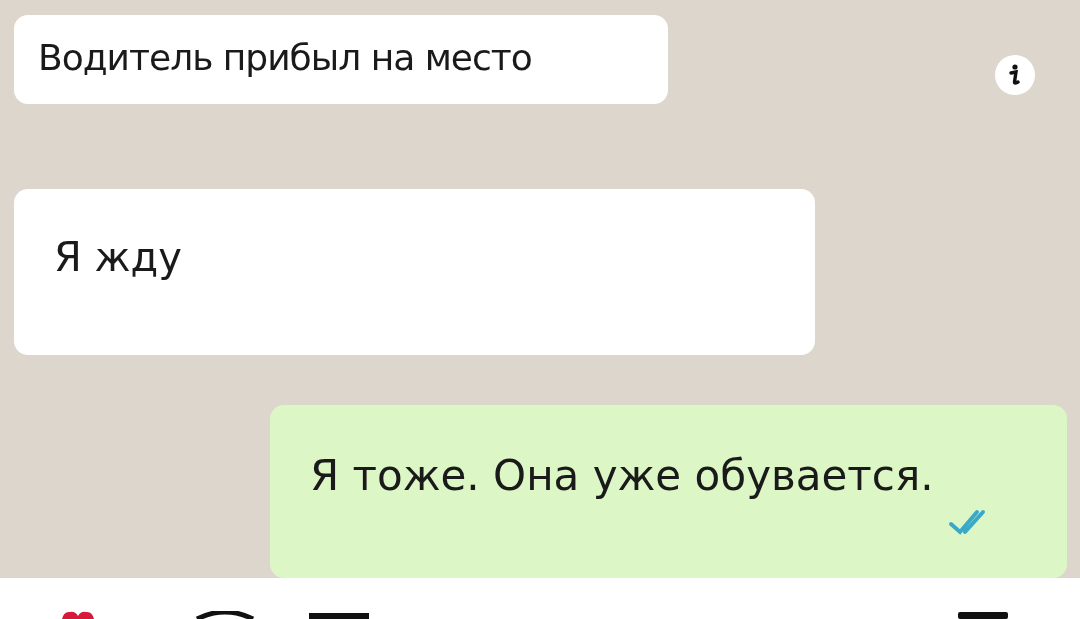  Describe the element at coordinates (622, 476) in the screenshot. I see `message-text: Я тоже. Она уже обувается.` at that location.